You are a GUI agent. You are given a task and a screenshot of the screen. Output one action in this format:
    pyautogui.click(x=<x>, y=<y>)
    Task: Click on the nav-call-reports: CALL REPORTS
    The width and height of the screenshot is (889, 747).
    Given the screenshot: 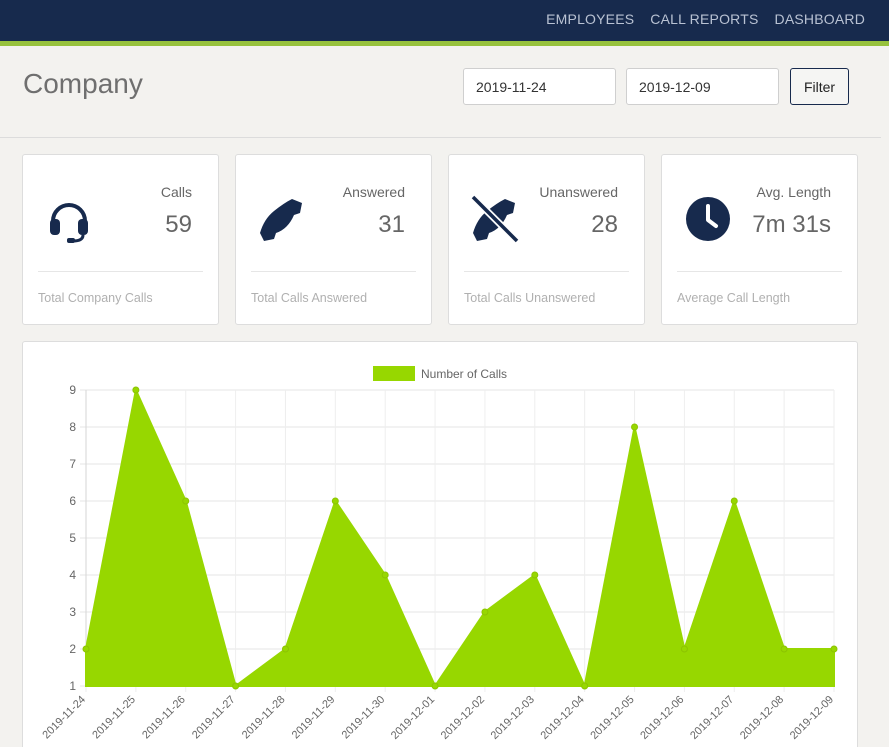 What is the action you would take?
    pyautogui.click(x=704, y=19)
    